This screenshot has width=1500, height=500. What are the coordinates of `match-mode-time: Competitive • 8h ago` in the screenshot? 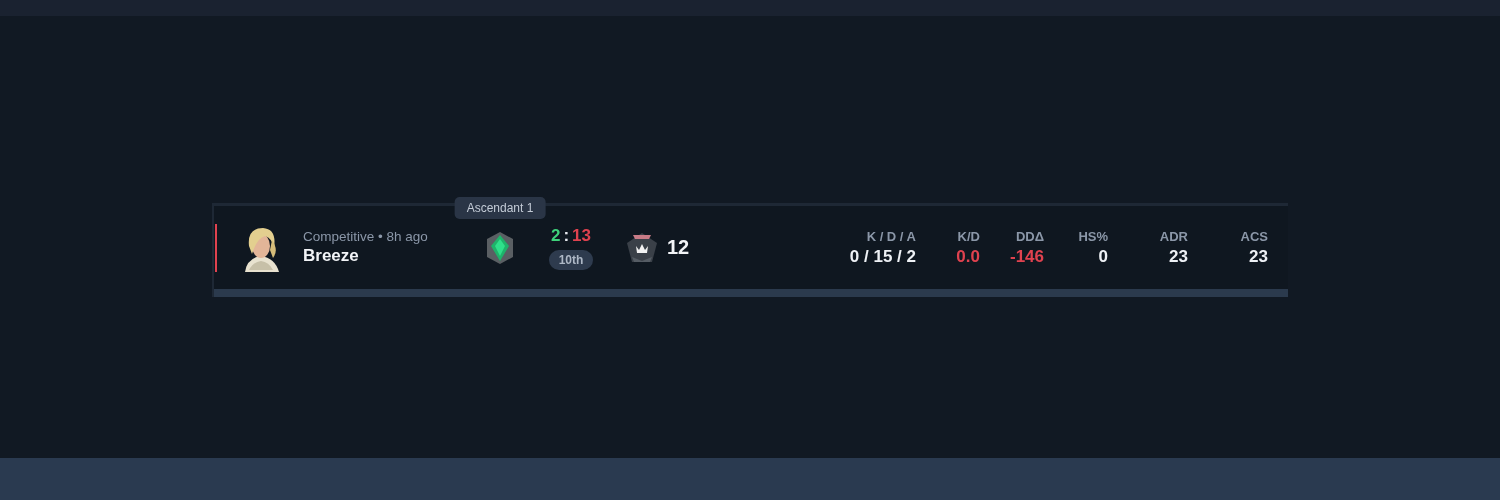 It's located at (366, 236).